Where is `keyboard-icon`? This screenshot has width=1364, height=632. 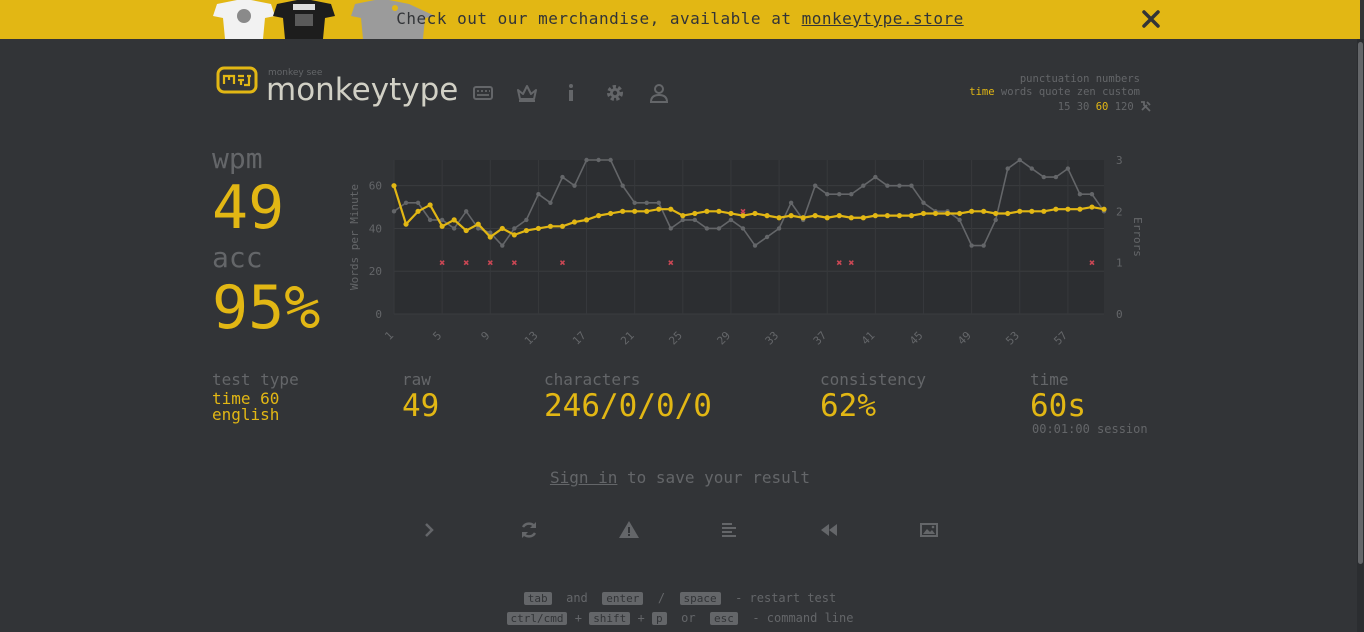
keyboard-icon is located at coordinates (483, 93).